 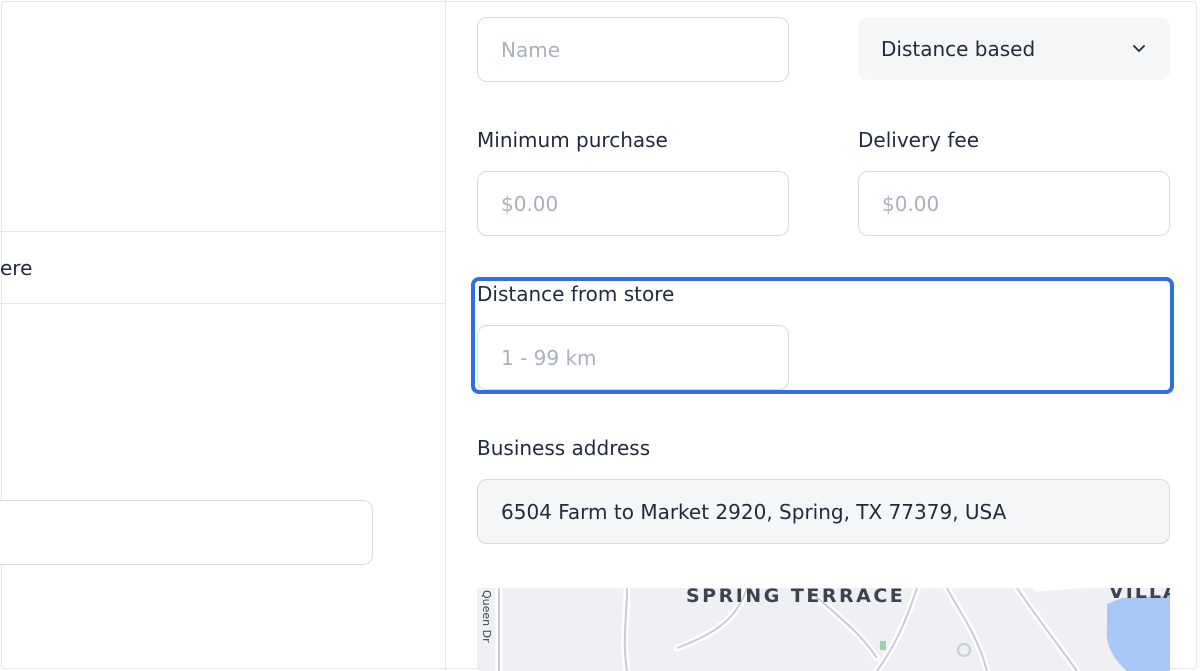 What do you see at coordinates (564, 448) in the screenshot?
I see `business-address-label: Business address` at bounding box center [564, 448].